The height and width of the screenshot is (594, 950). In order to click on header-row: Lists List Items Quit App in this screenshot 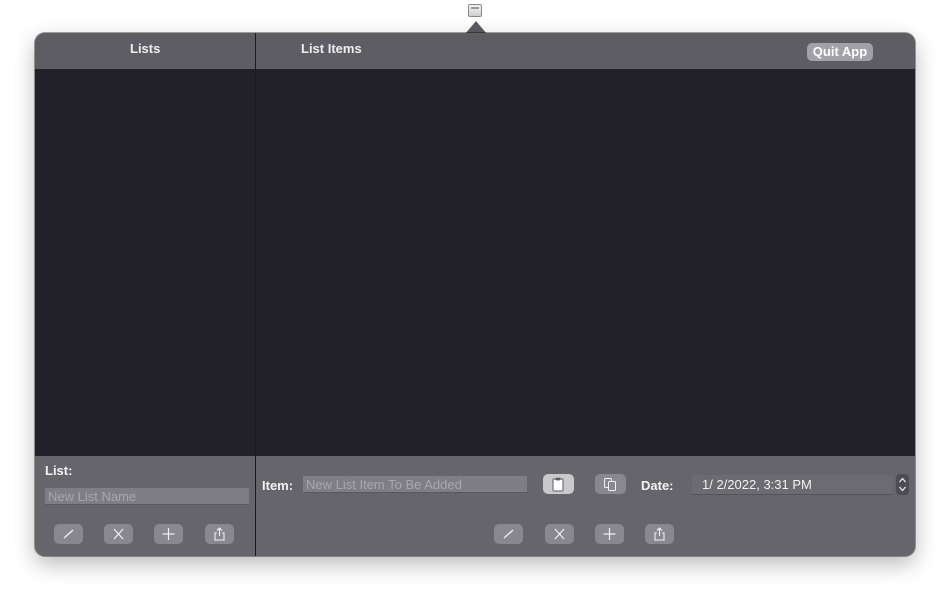, I will do `click(475, 51)`.